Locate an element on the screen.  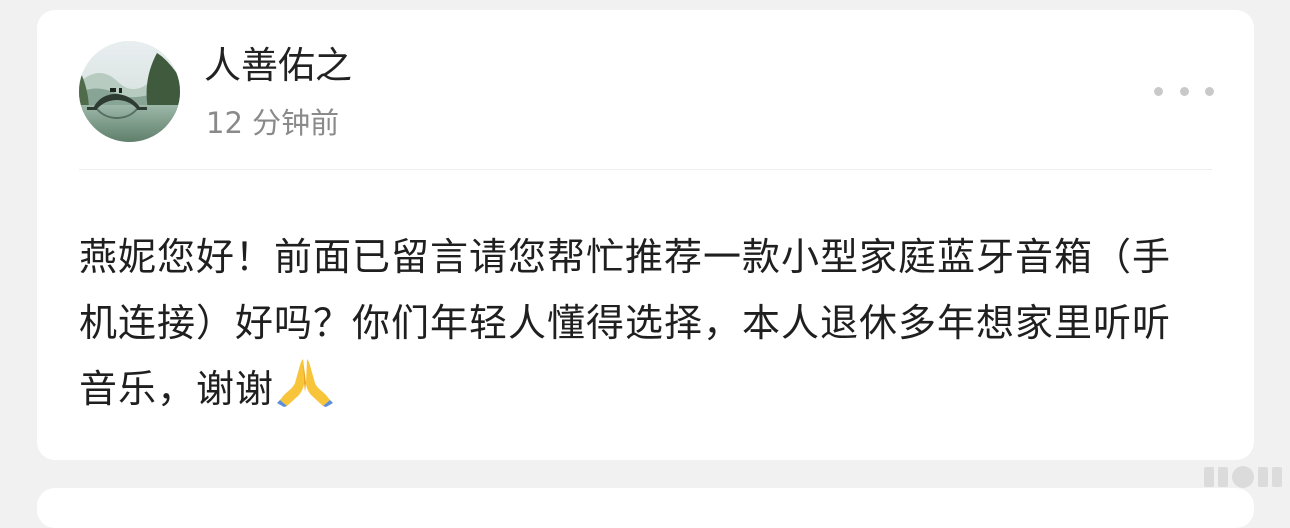
watermark is located at coordinates (1243, 477).